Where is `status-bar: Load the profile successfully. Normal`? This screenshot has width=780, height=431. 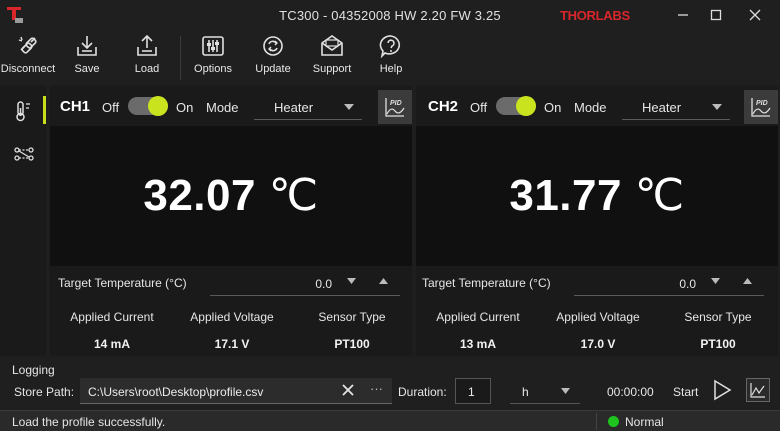
status-bar: Load the profile successfully. Normal is located at coordinates (390, 420).